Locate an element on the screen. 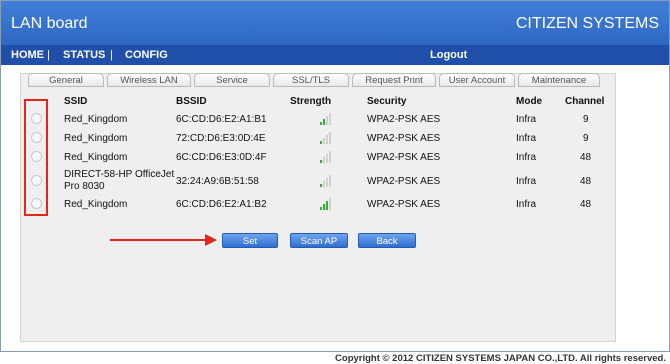  annotation-arrow-line is located at coordinates (159, 240).